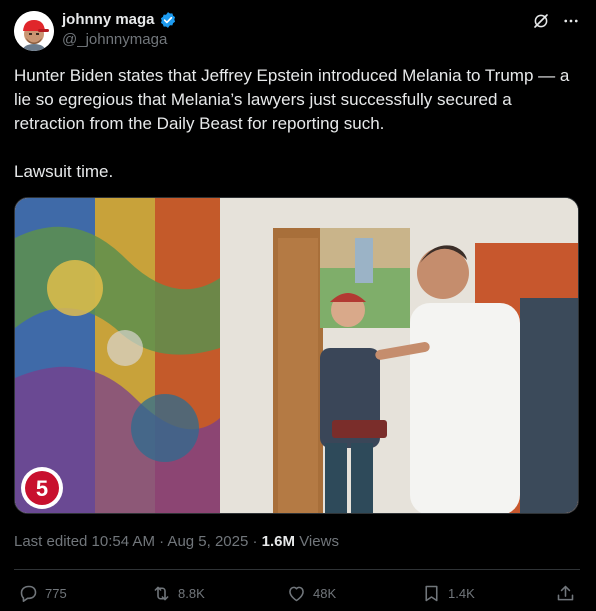  I want to click on author-display-name: johnny maga, so click(108, 20).